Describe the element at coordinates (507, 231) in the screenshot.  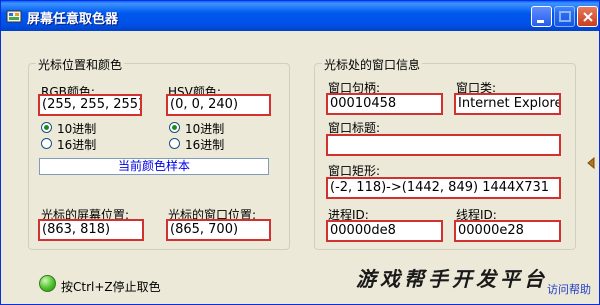
I see `tid-field: 00000e28` at that location.